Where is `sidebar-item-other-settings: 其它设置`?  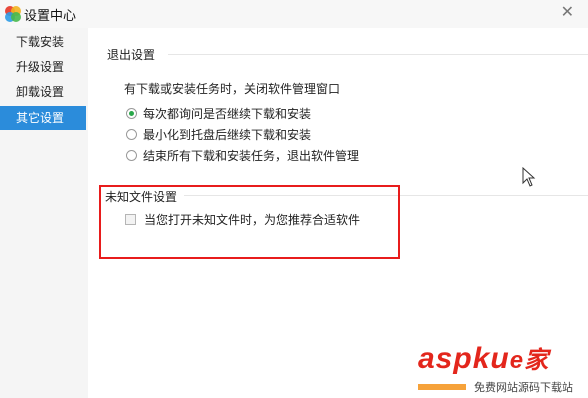 sidebar-item-other-settings: 其它设置 is located at coordinates (43, 118).